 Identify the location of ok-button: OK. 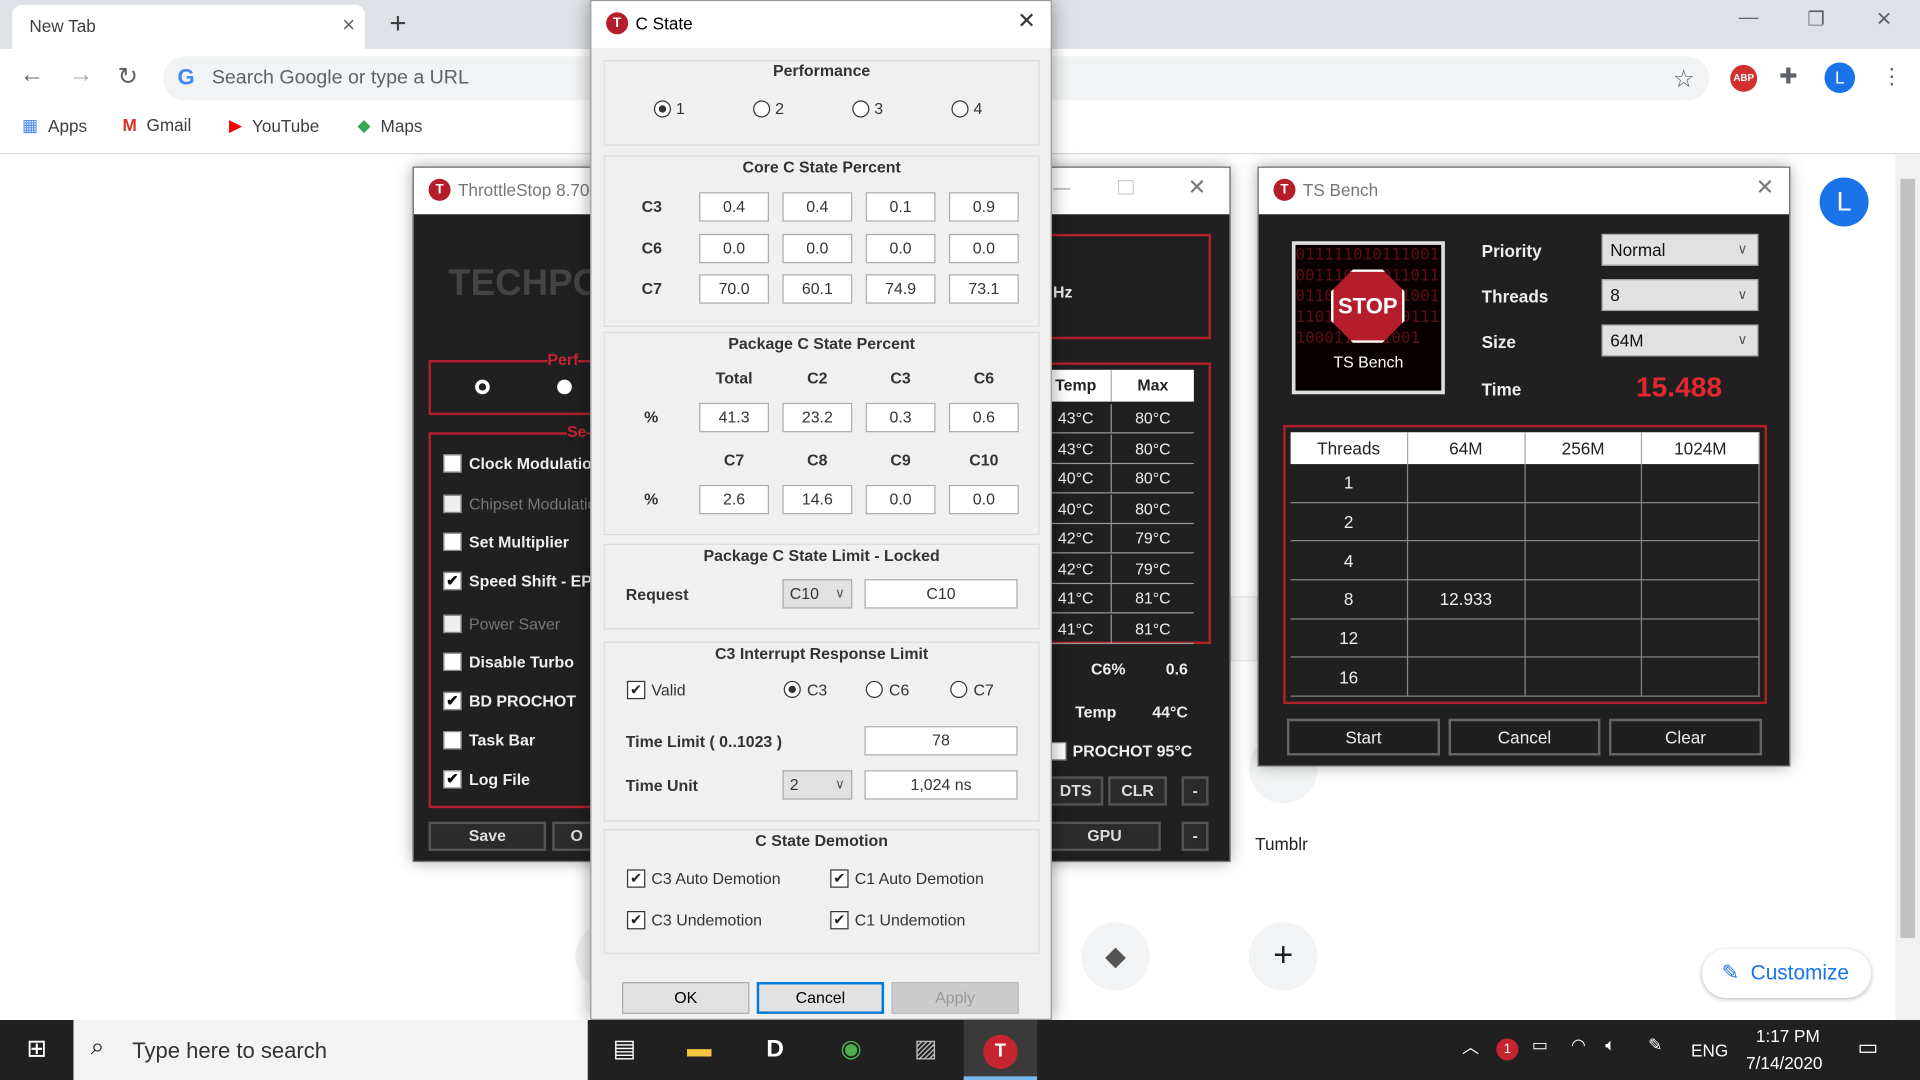
(686, 998).